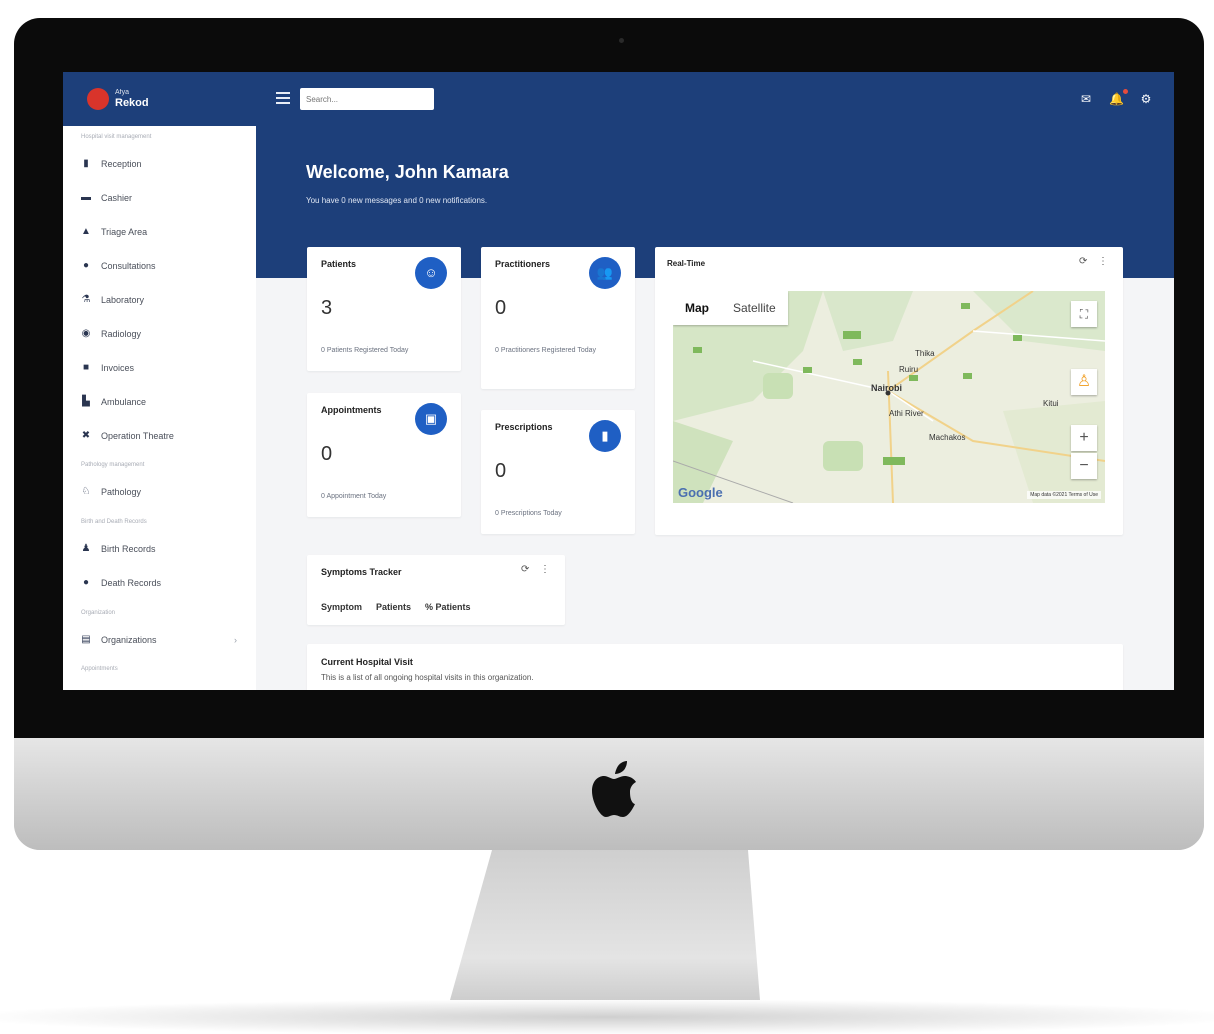  What do you see at coordinates (129, 640) in the screenshot?
I see `sidebar-item-label: Organizations` at bounding box center [129, 640].